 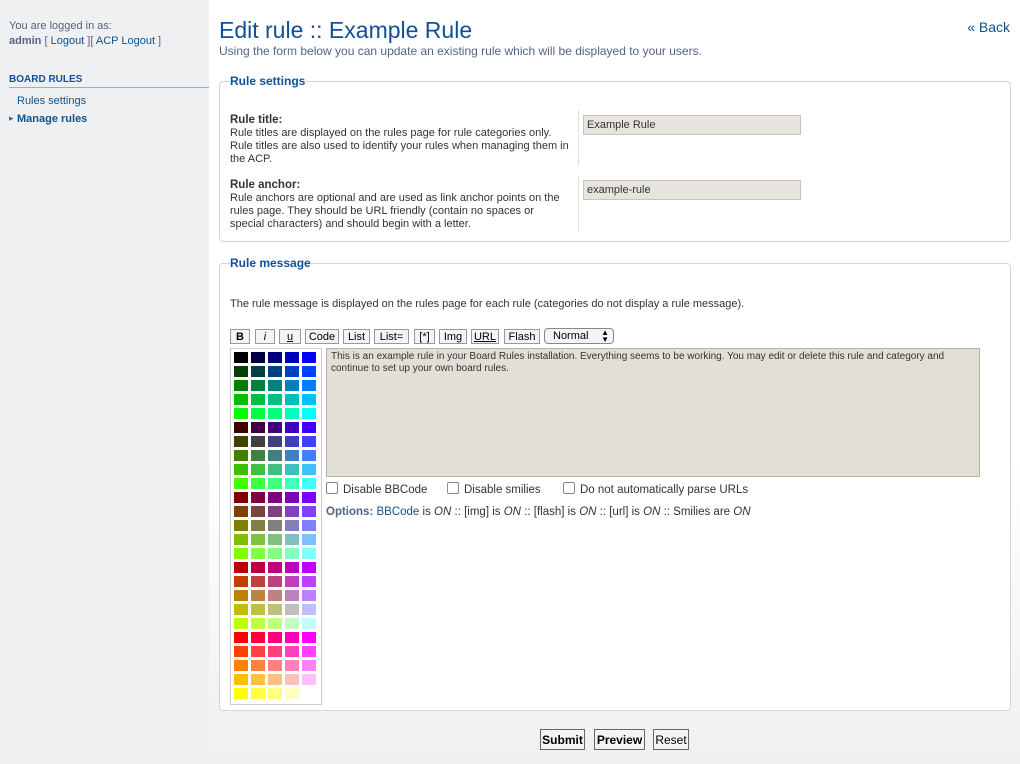 I want to click on logout-link: Logout, so click(x=68, y=41).